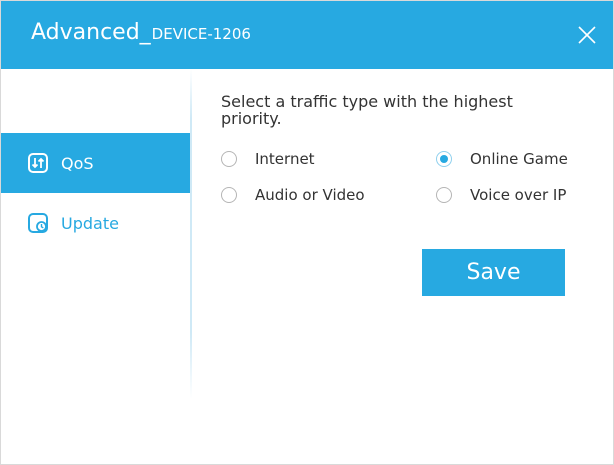  I want to click on radio-label: Online Game, so click(519, 159).